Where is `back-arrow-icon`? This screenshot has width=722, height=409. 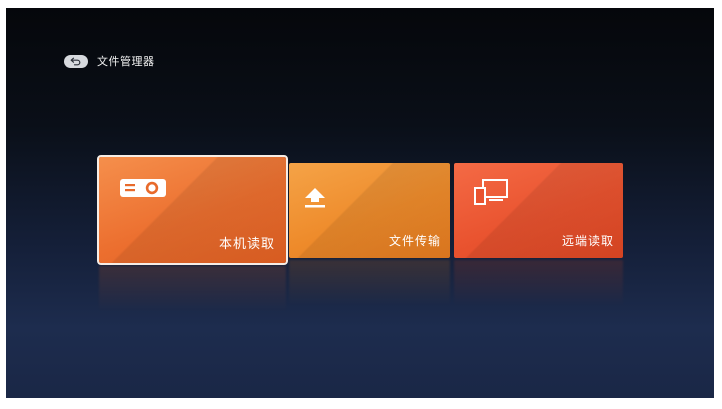
back-arrow-icon is located at coordinates (75, 61).